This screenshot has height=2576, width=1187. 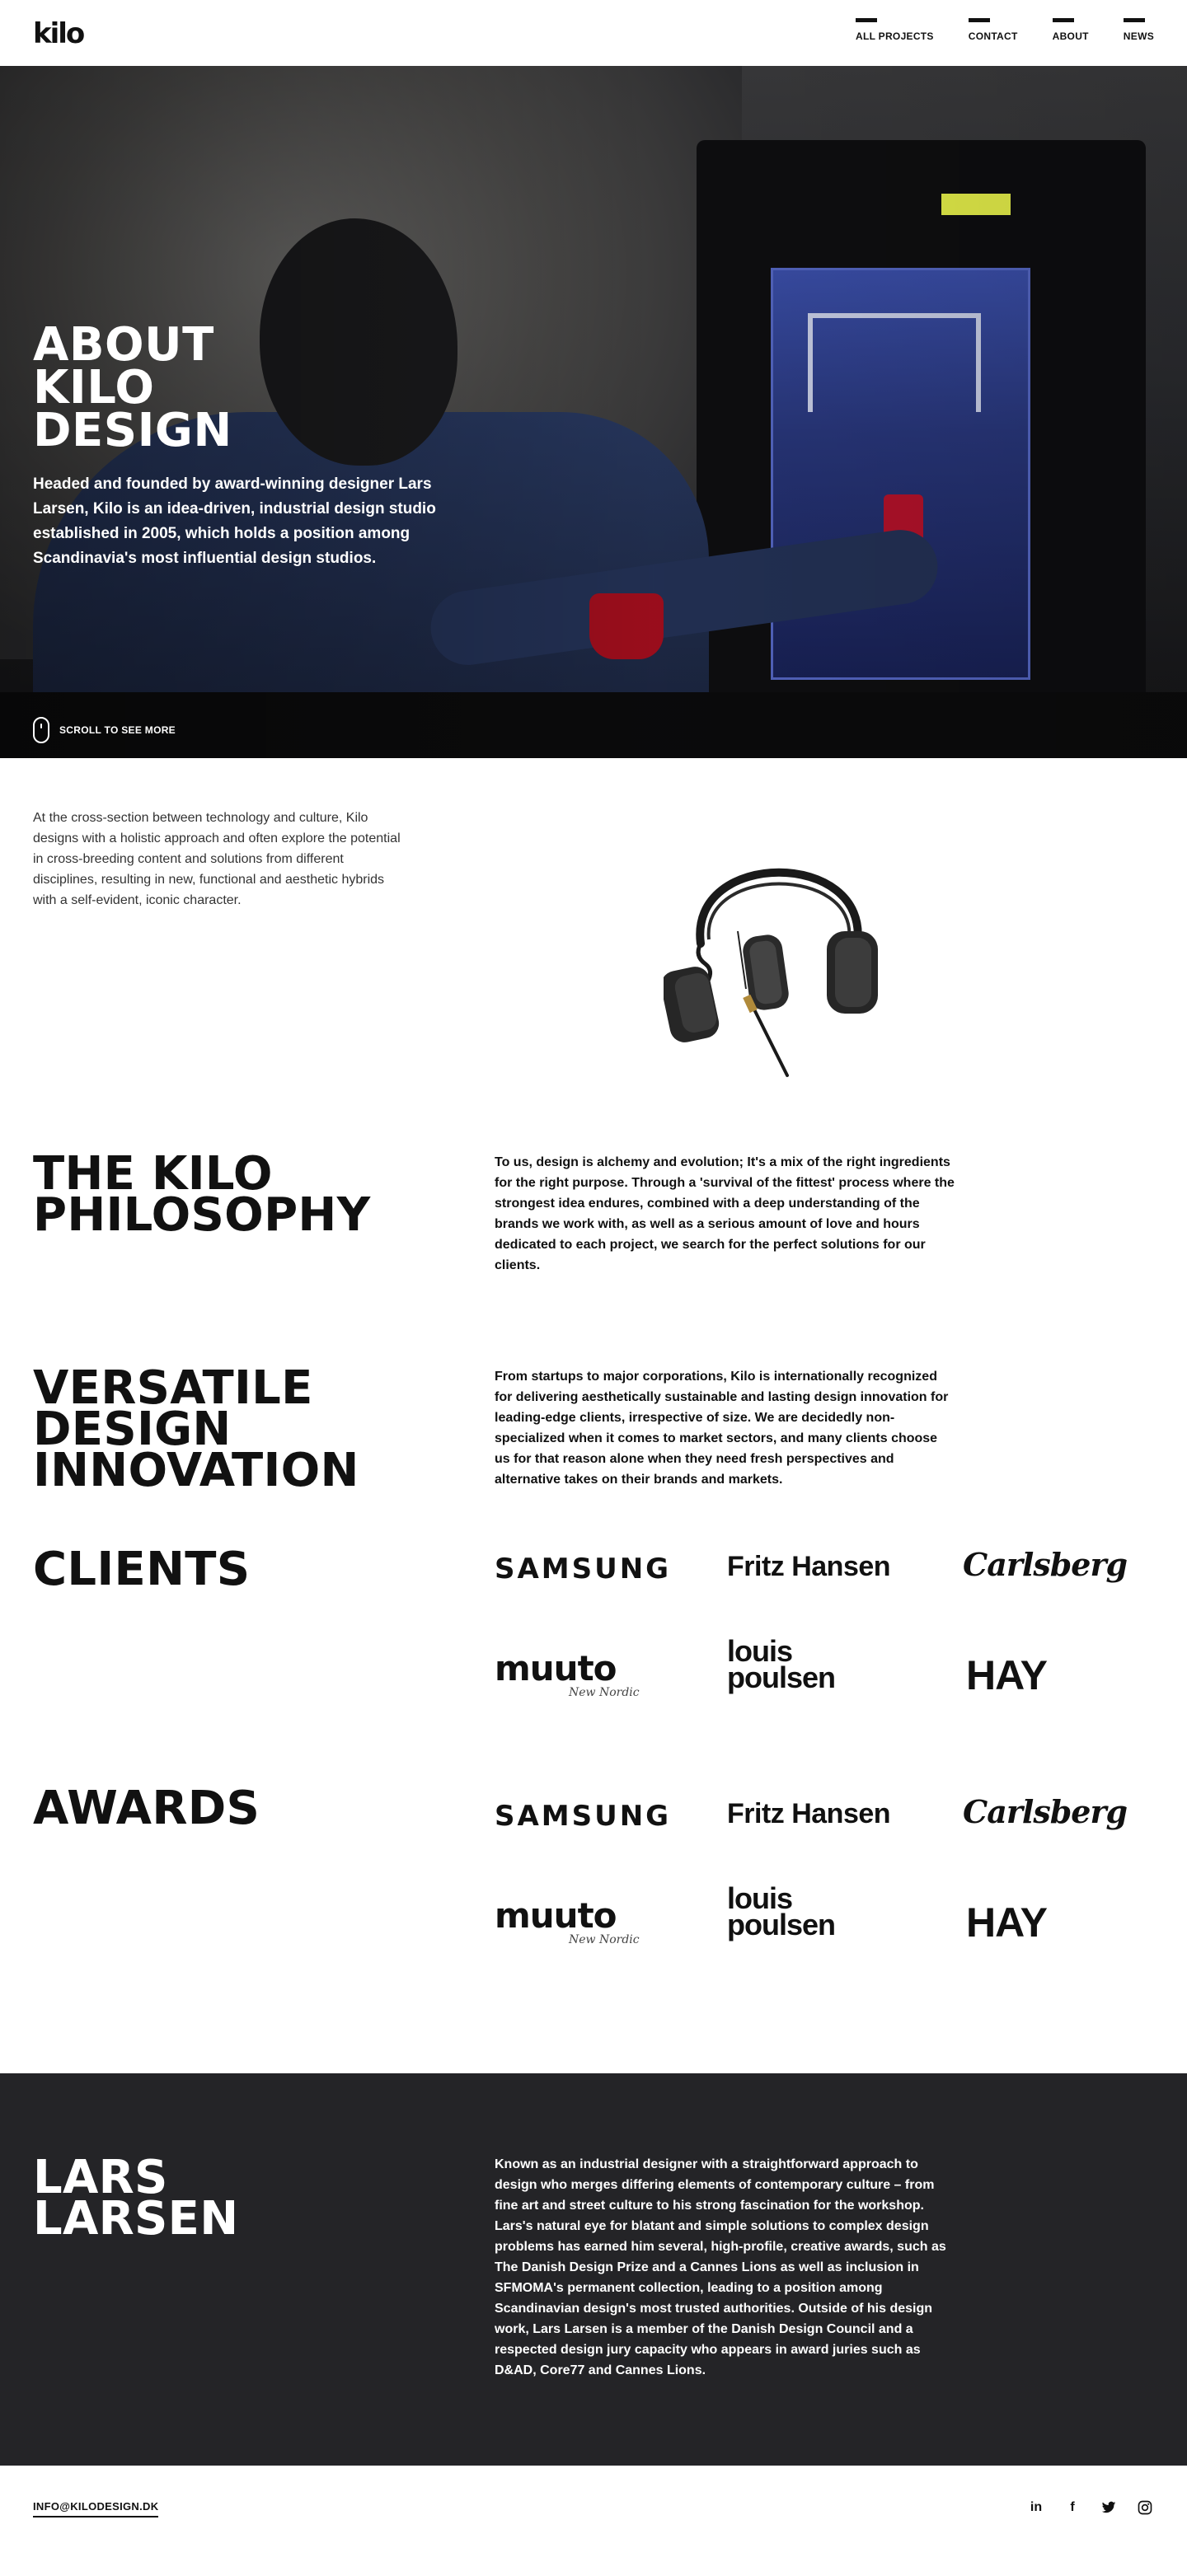 What do you see at coordinates (593, 33) in the screenshot?
I see `site-header: kilo ALL PROJECTS CONTACT ABOUT NEWS` at bounding box center [593, 33].